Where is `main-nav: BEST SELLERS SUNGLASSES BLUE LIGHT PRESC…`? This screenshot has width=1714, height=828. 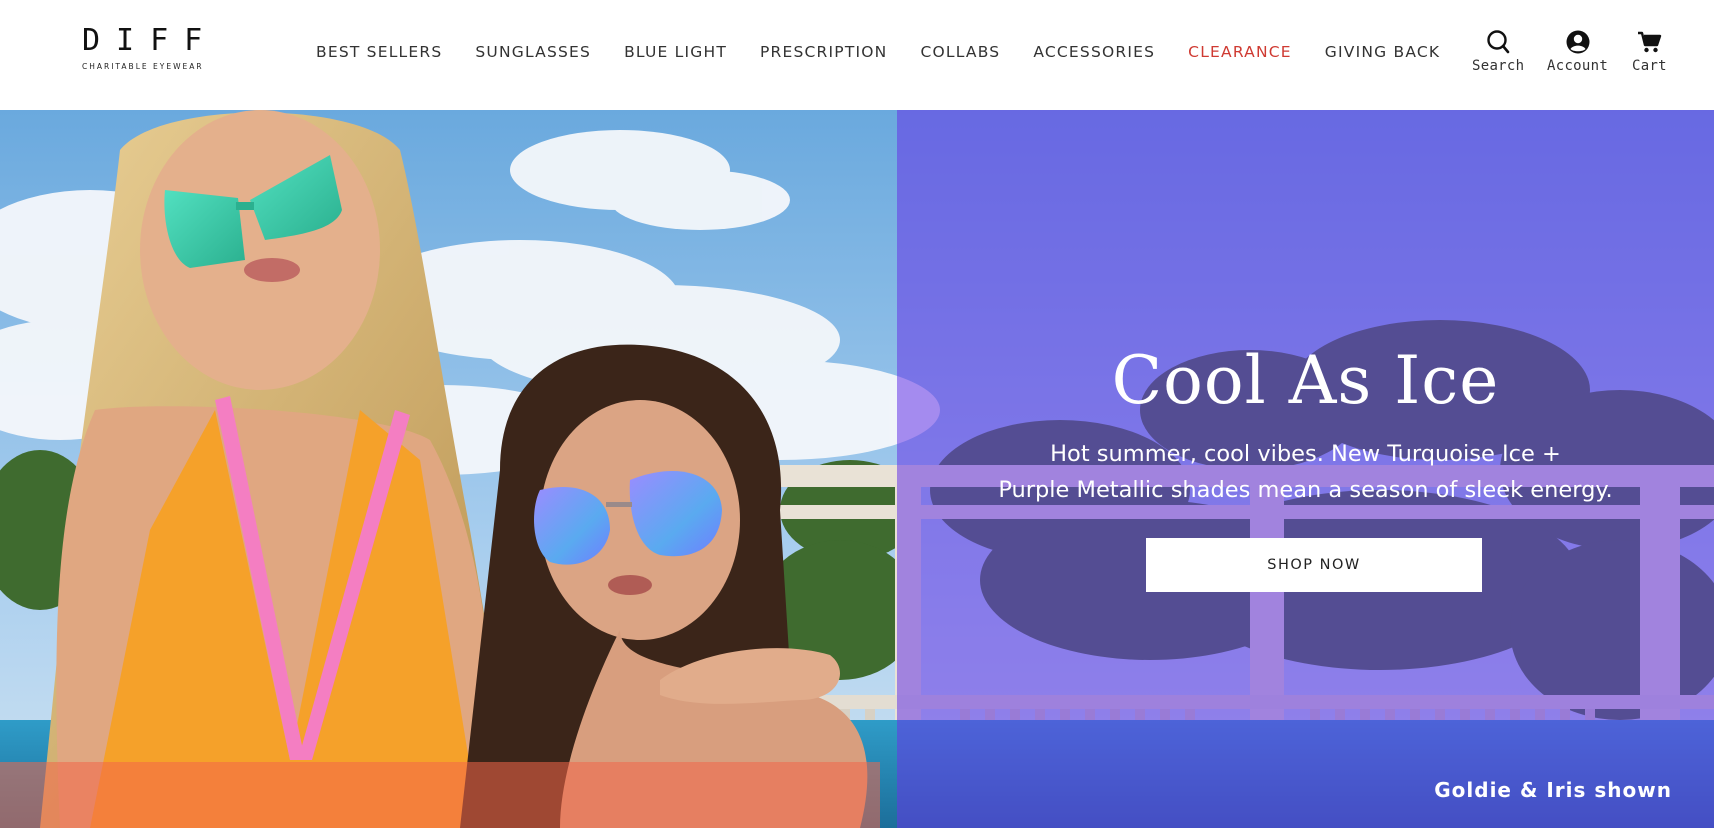
main-nav: BEST SELLERS SUNGLASSES BLUE LIGHT PRESC… is located at coordinates (894, 52).